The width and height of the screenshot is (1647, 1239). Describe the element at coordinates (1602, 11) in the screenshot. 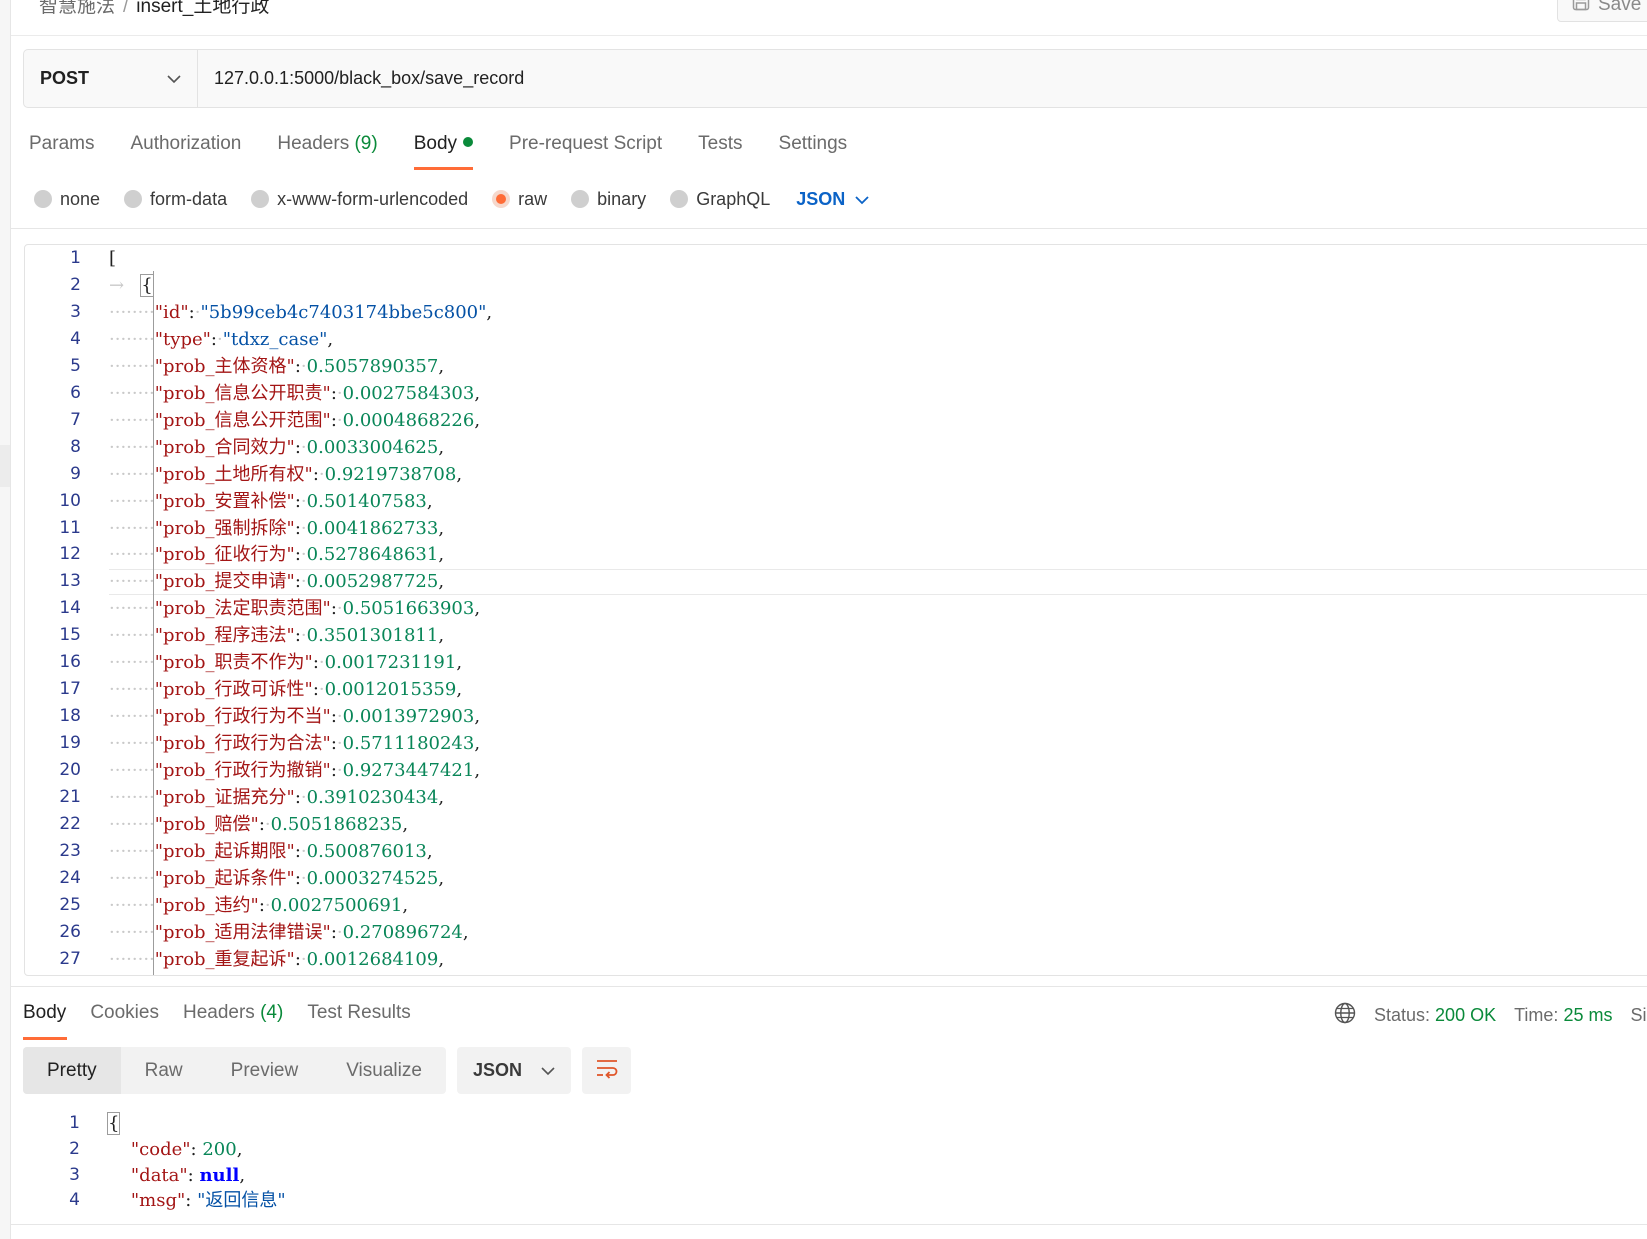

I see `save-button: Save` at that location.